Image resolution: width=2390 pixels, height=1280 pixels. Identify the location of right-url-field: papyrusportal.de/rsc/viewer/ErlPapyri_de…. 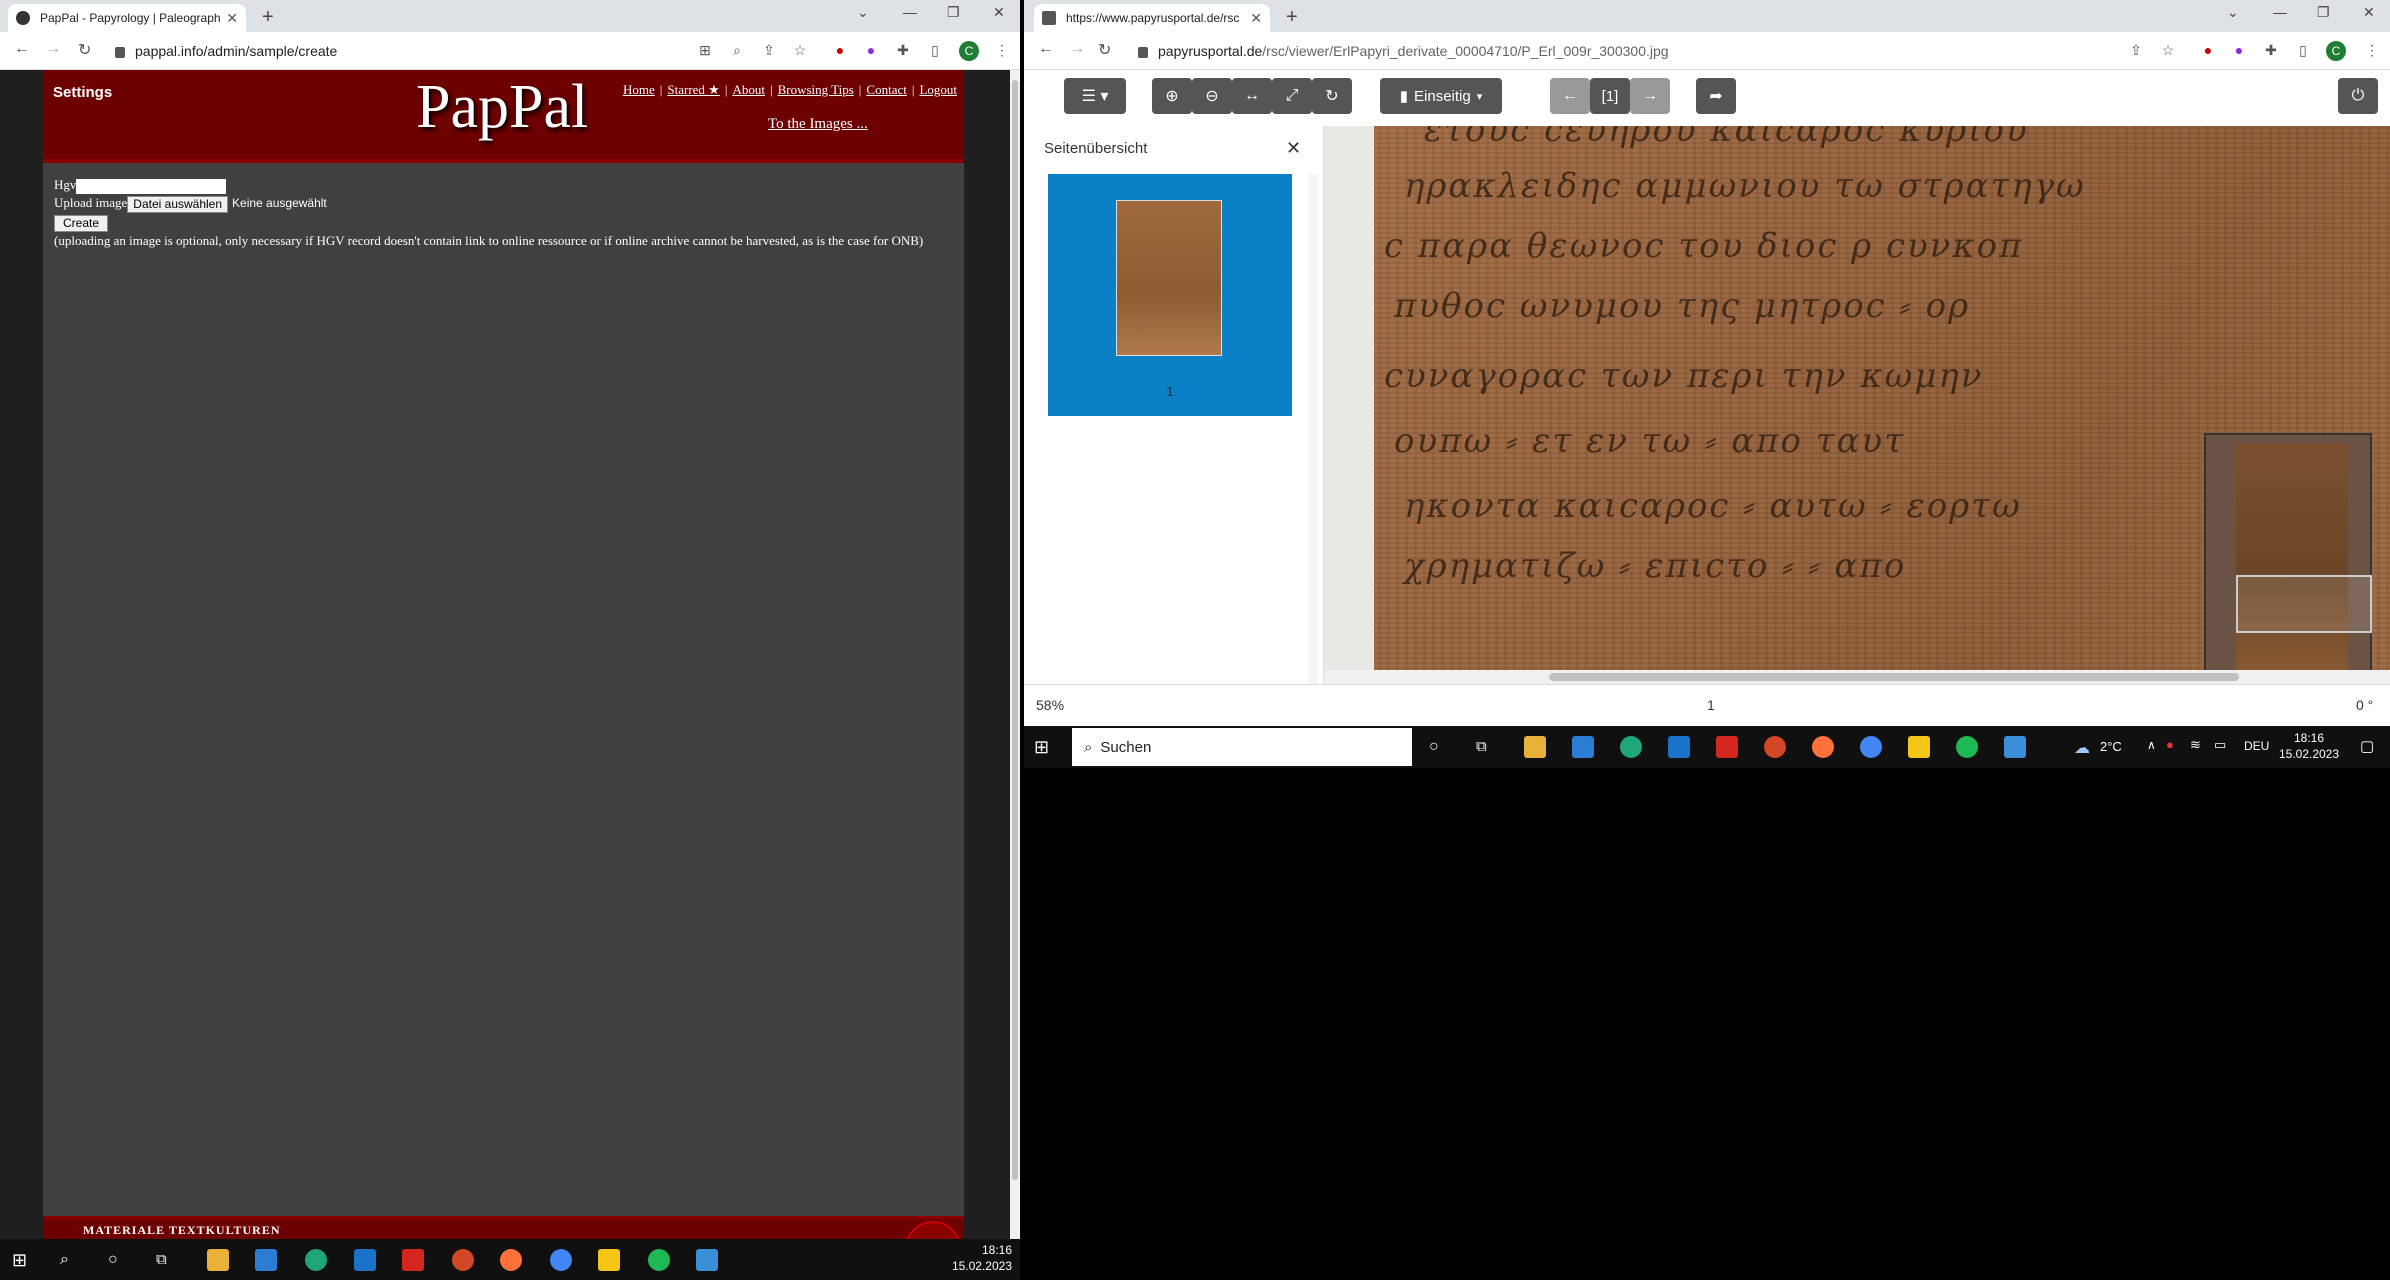
(1403, 51).